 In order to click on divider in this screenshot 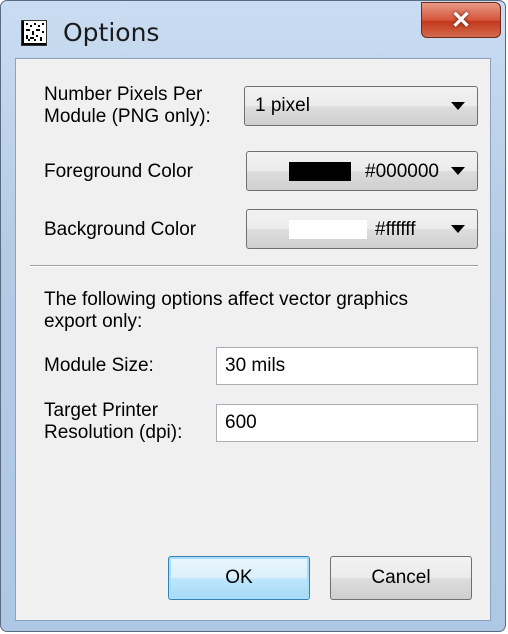, I will do `click(254, 266)`.